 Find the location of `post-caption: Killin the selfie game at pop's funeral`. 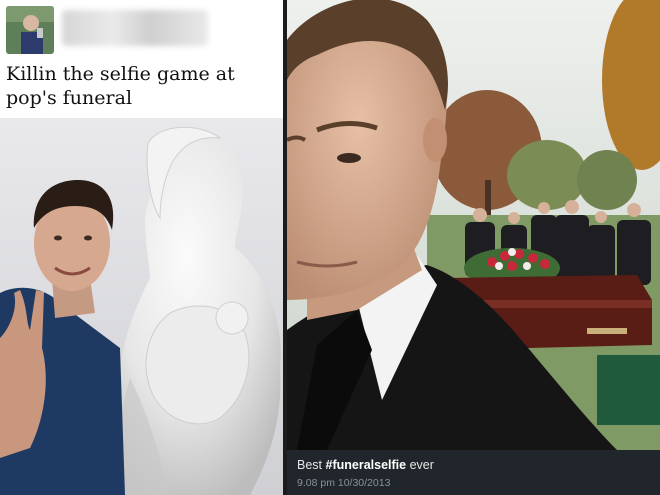

post-caption: Killin the selfie game at pop's funeral is located at coordinates (120, 86).